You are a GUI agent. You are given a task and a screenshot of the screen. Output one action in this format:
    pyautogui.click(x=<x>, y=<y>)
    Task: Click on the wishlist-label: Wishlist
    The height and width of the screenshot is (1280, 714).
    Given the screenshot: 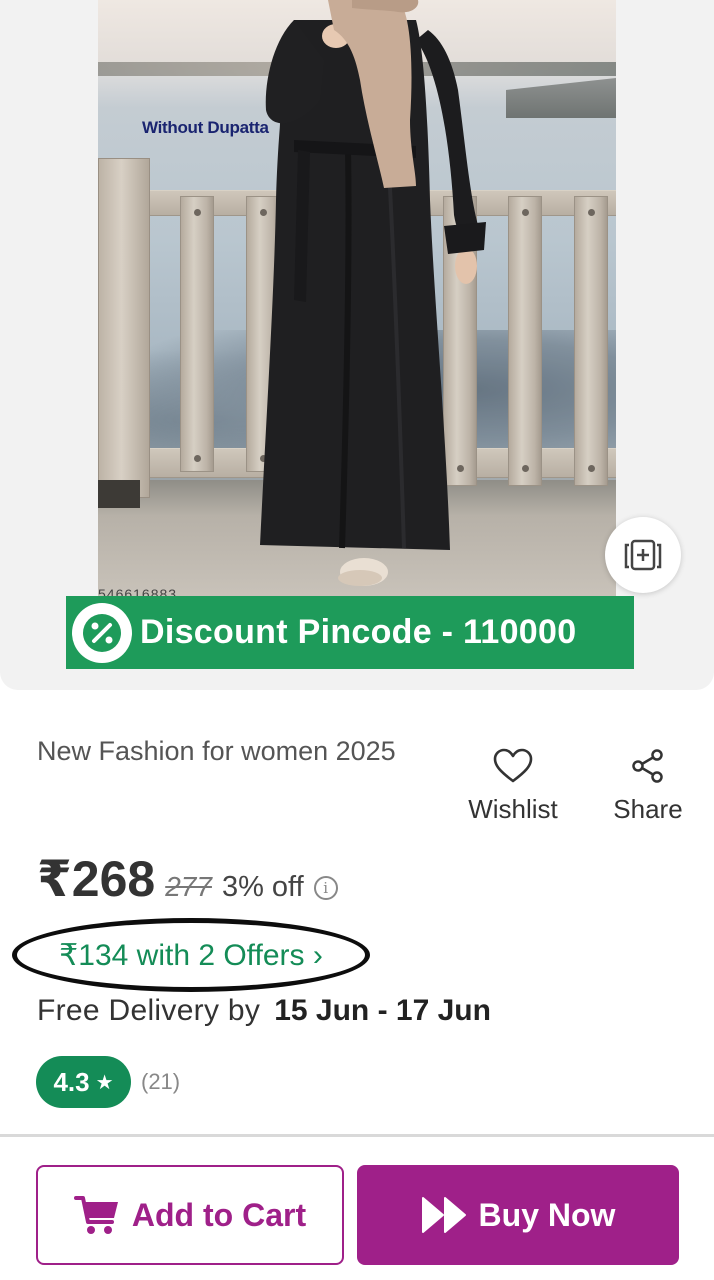 What is the action you would take?
    pyautogui.click(x=513, y=809)
    